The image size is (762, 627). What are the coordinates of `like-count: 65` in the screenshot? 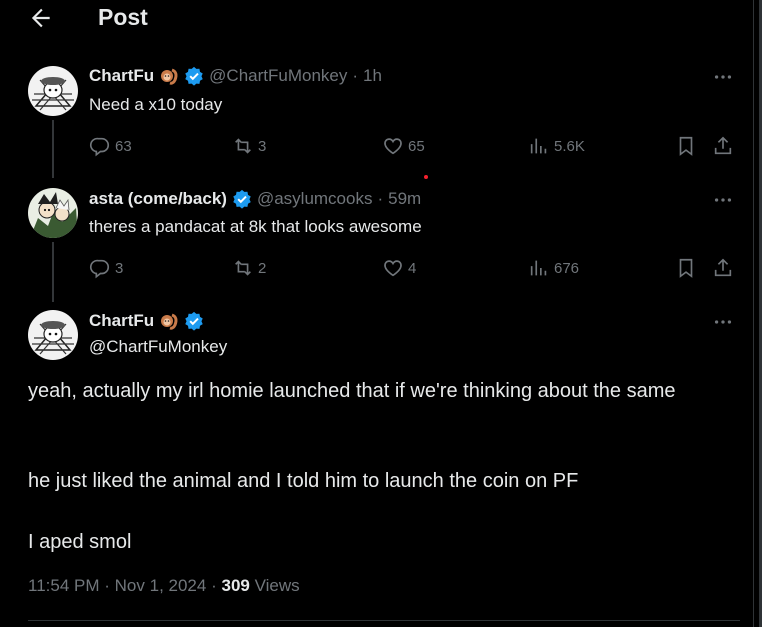 It's located at (416, 146).